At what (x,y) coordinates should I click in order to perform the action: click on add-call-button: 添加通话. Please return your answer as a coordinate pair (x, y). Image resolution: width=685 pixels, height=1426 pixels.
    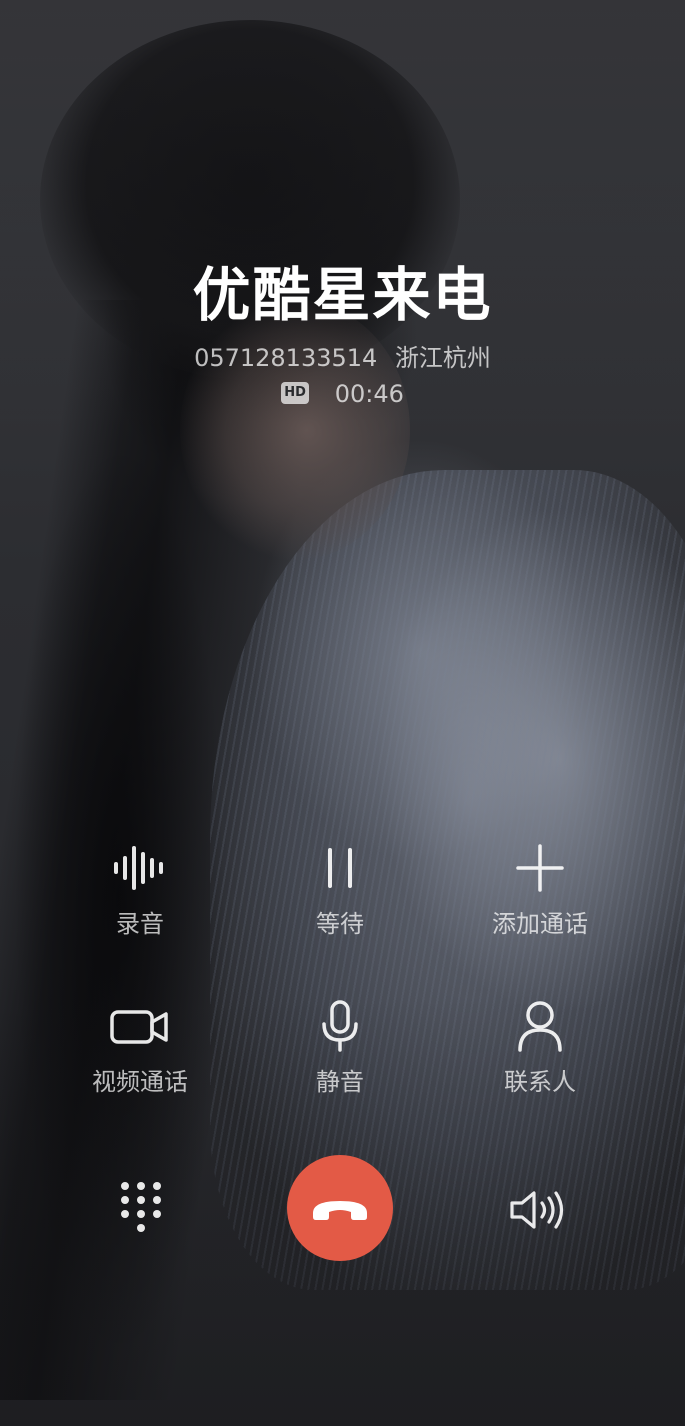
    Looking at the image, I should click on (540, 890).